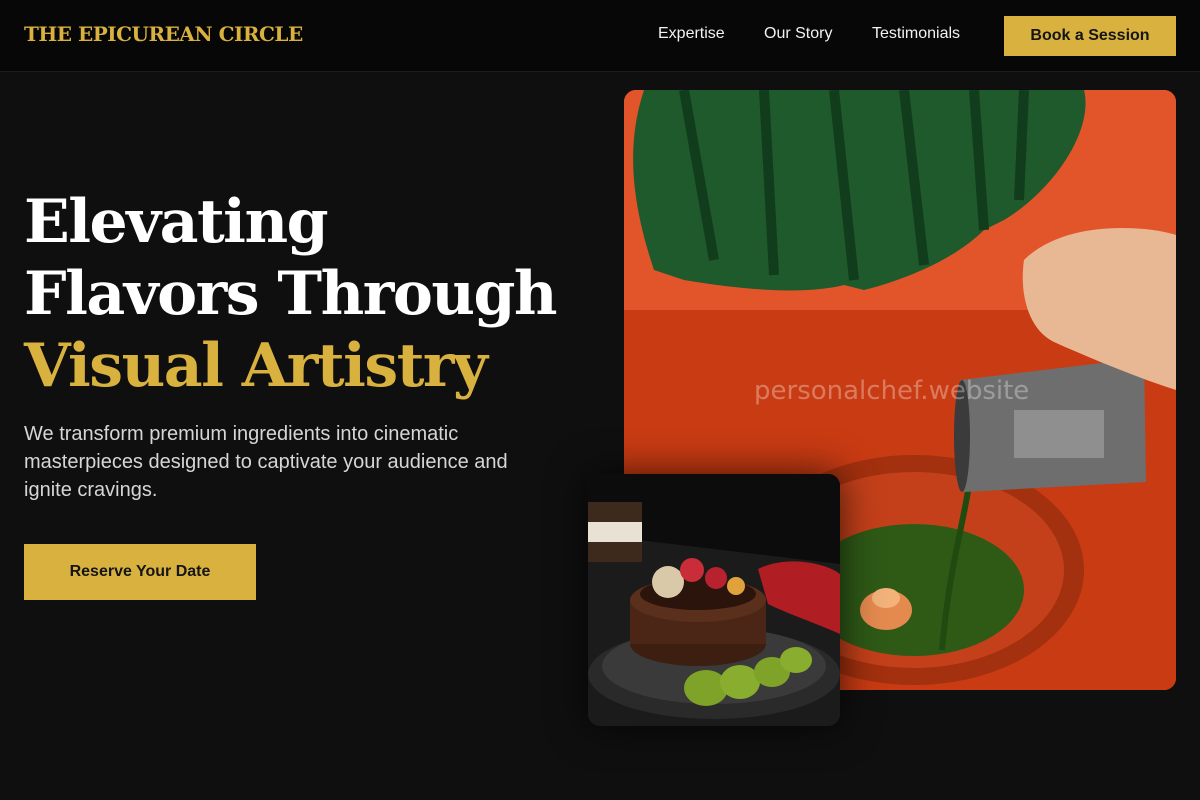 The width and height of the screenshot is (1200, 800). Describe the element at coordinates (1090, 36) in the screenshot. I see `book-session-button: Book a Session` at that location.